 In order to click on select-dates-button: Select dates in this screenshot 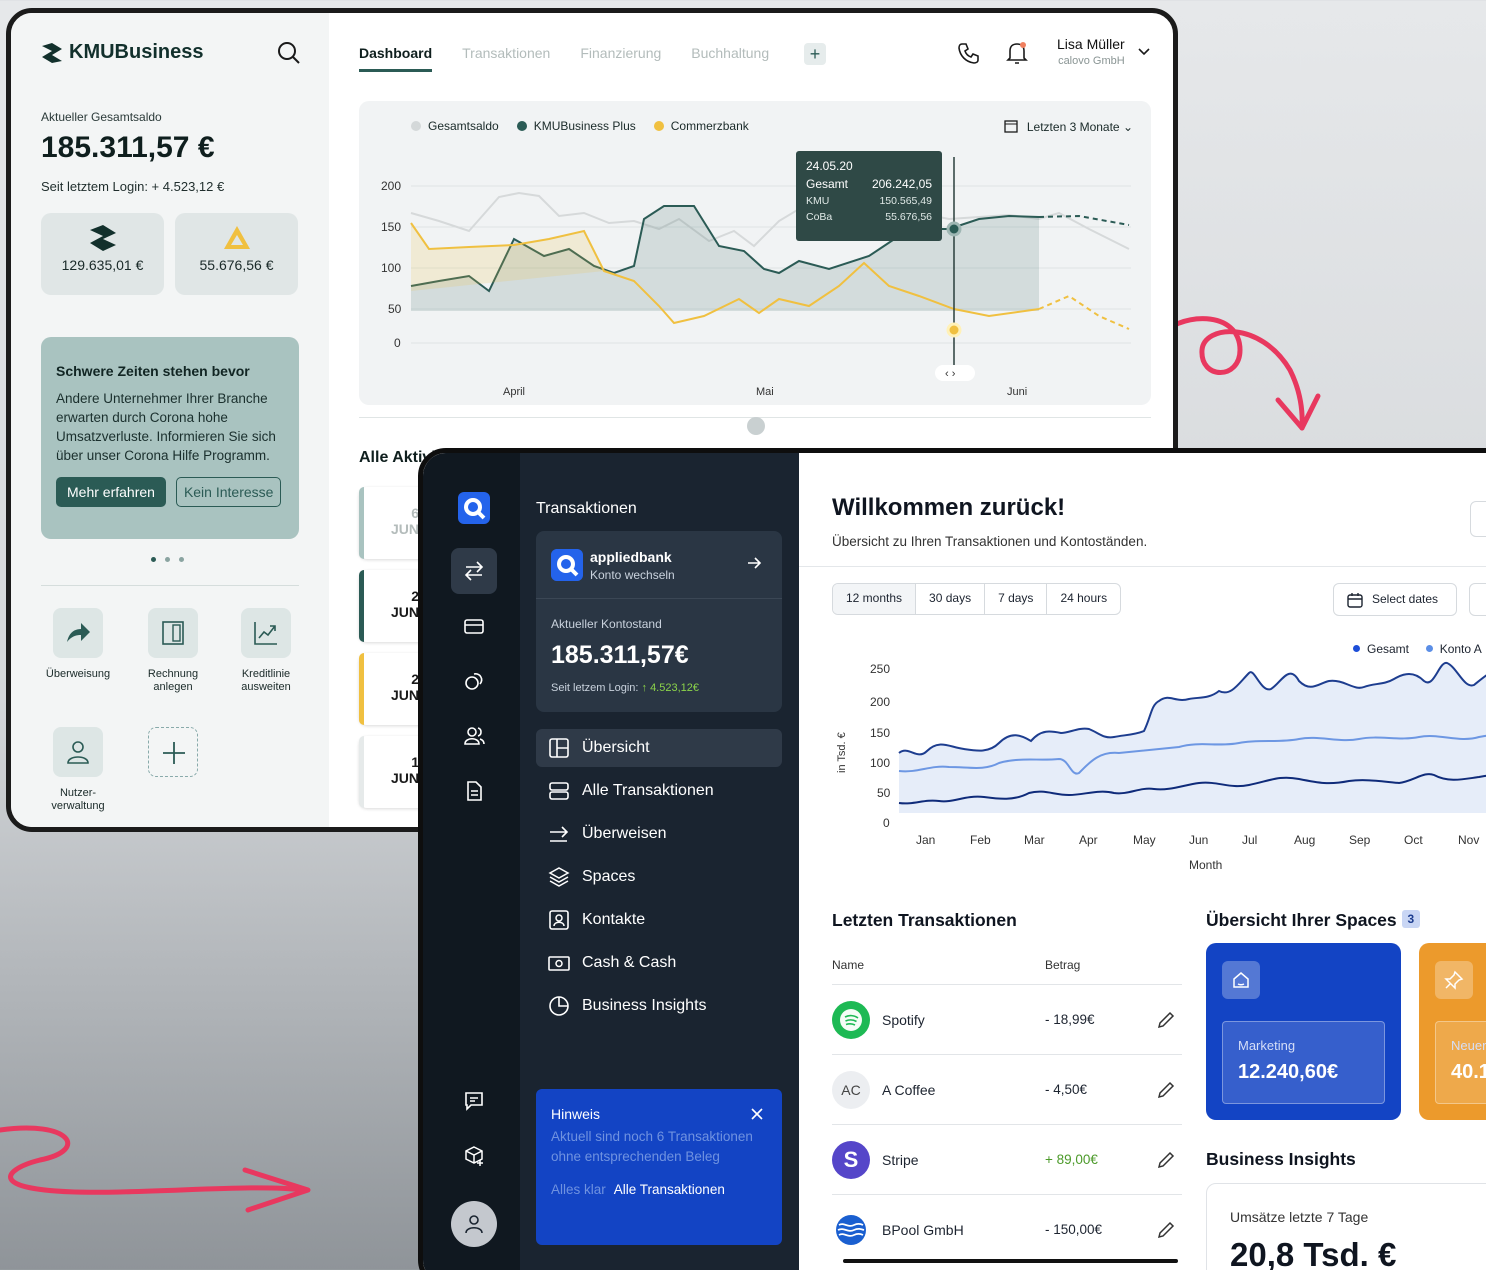, I will do `click(1395, 599)`.